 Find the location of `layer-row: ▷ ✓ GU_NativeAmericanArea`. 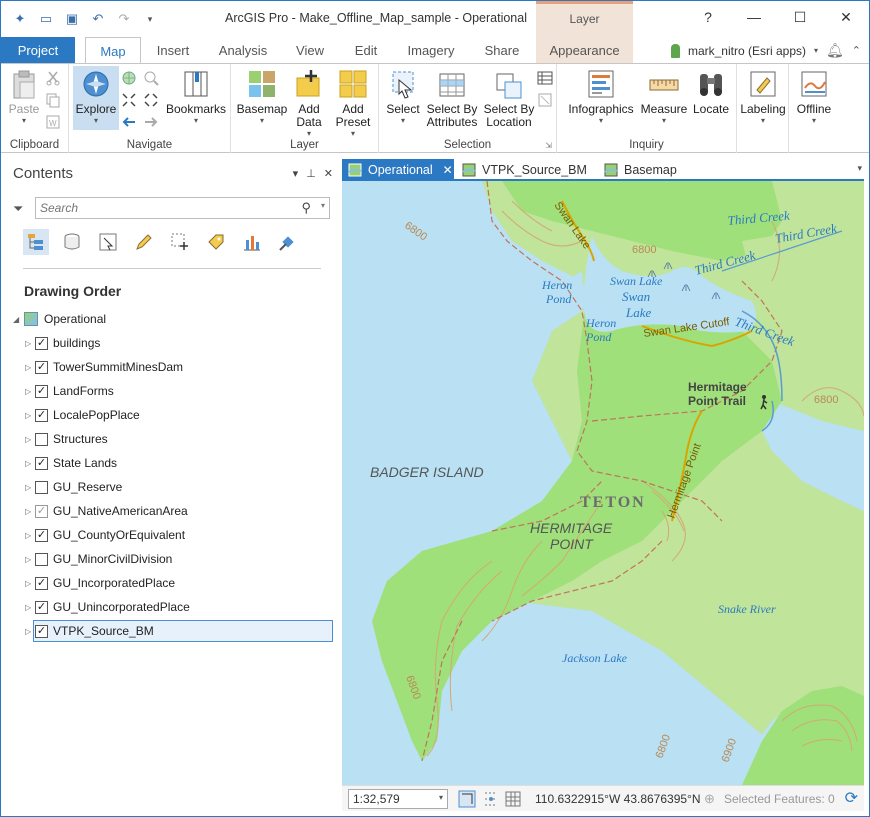

layer-row: ▷ ✓ GU_NativeAmericanArea is located at coordinates (172, 511).